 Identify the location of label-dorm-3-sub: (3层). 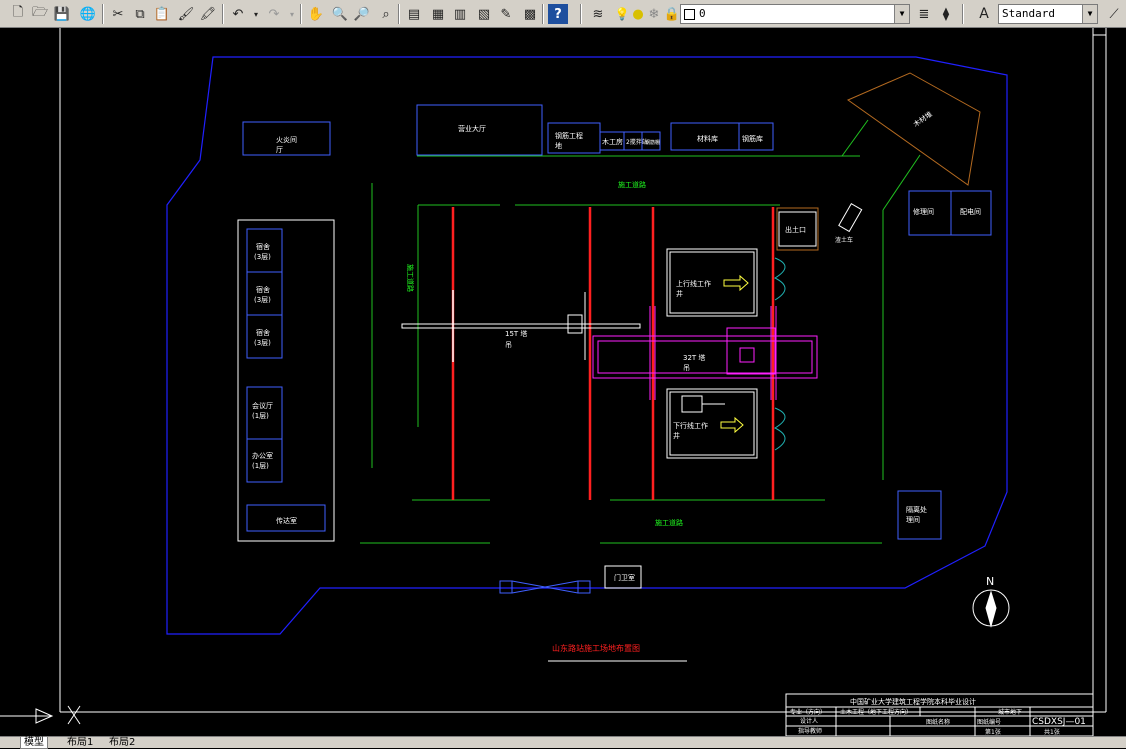
(262, 343).